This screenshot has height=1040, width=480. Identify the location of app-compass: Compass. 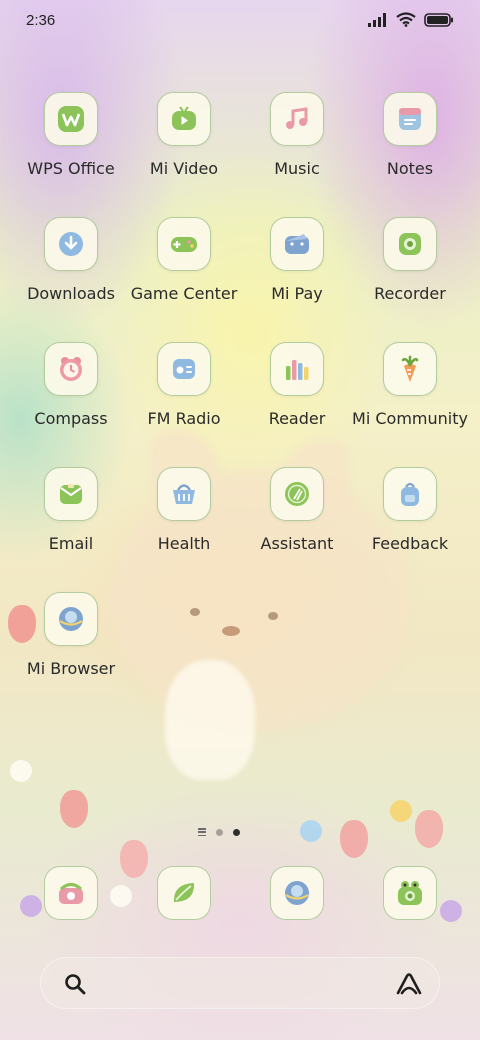
(71, 397).